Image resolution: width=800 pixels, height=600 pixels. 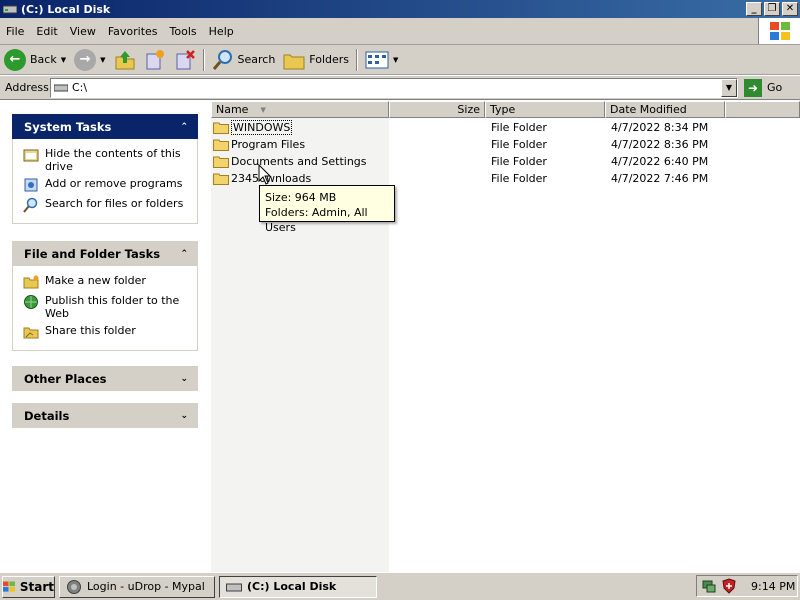 What do you see at coordinates (85, 59) in the screenshot?
I see `forward-arrow-icon: →` at bounding box center [85, 59].